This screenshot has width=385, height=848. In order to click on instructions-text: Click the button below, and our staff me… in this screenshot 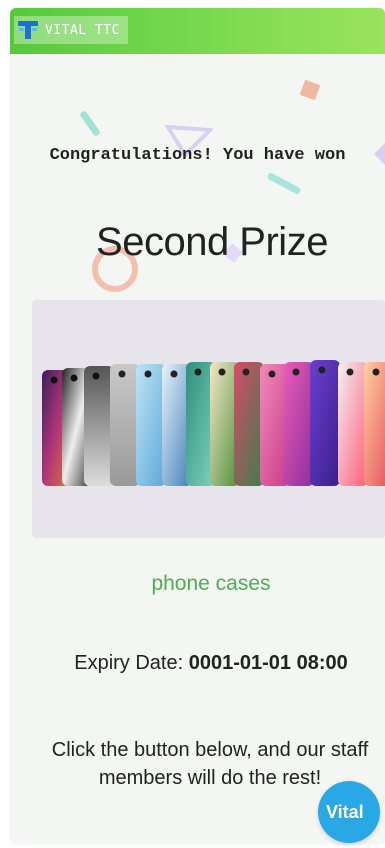, I will do `click(210, 764)`.